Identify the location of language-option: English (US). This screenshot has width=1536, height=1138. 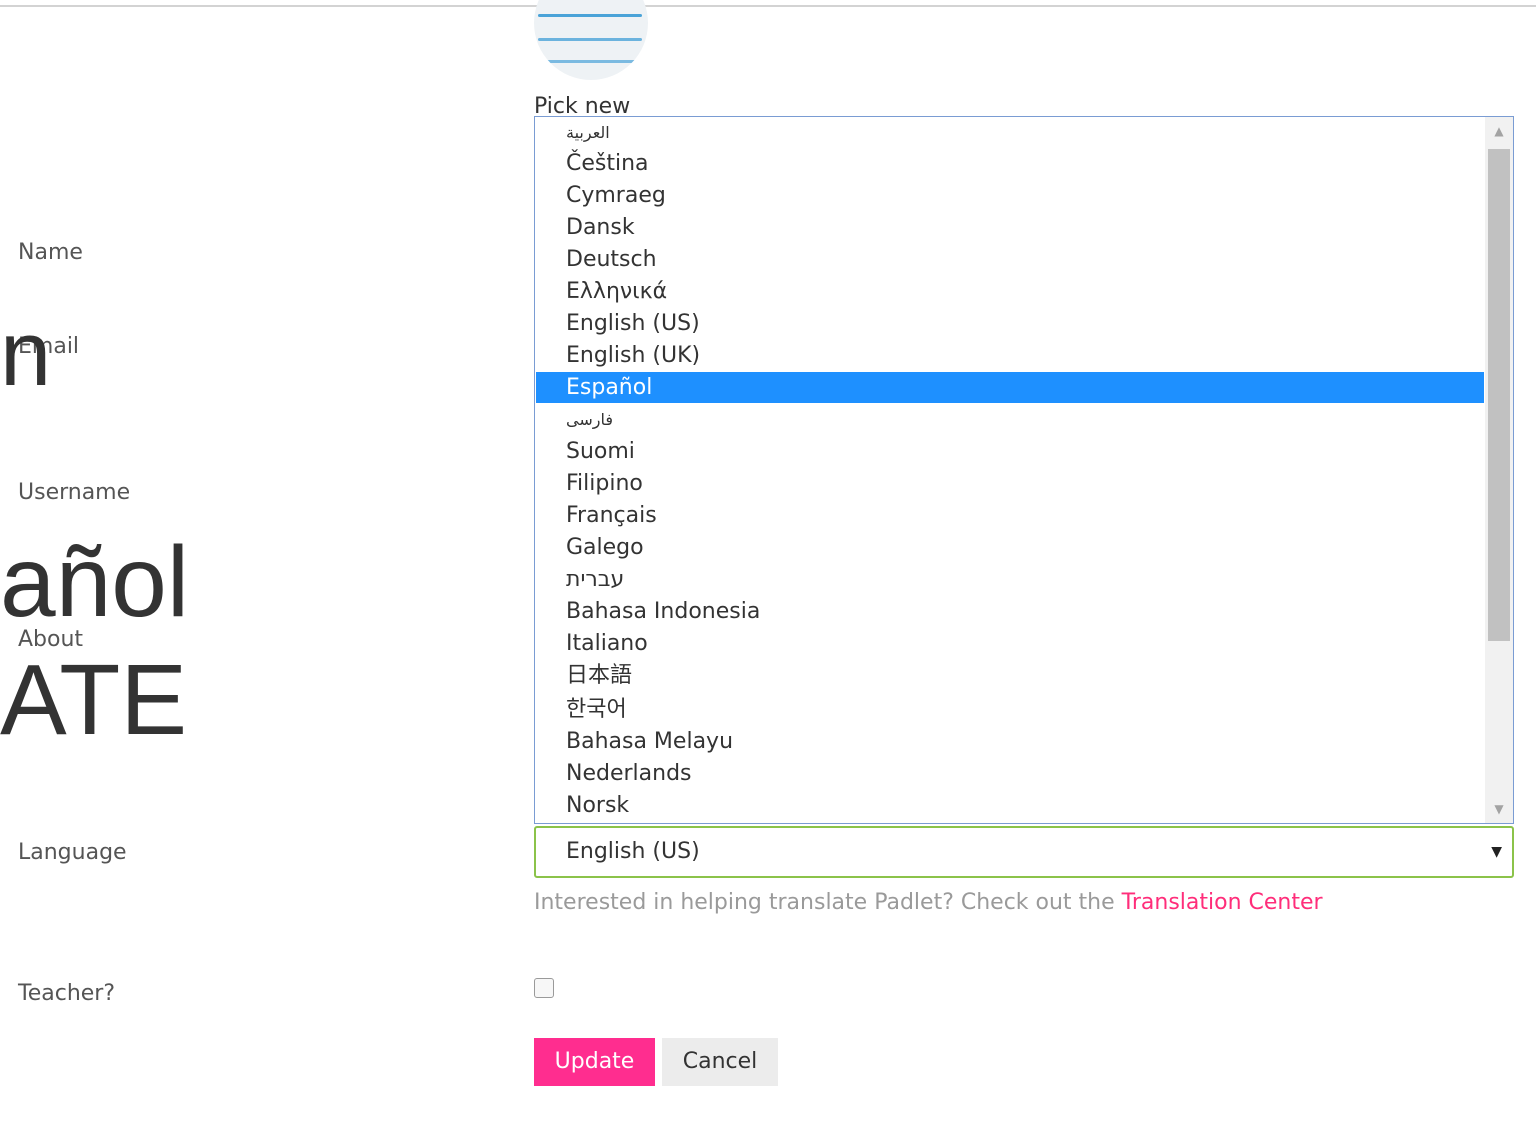
(1010, 323).